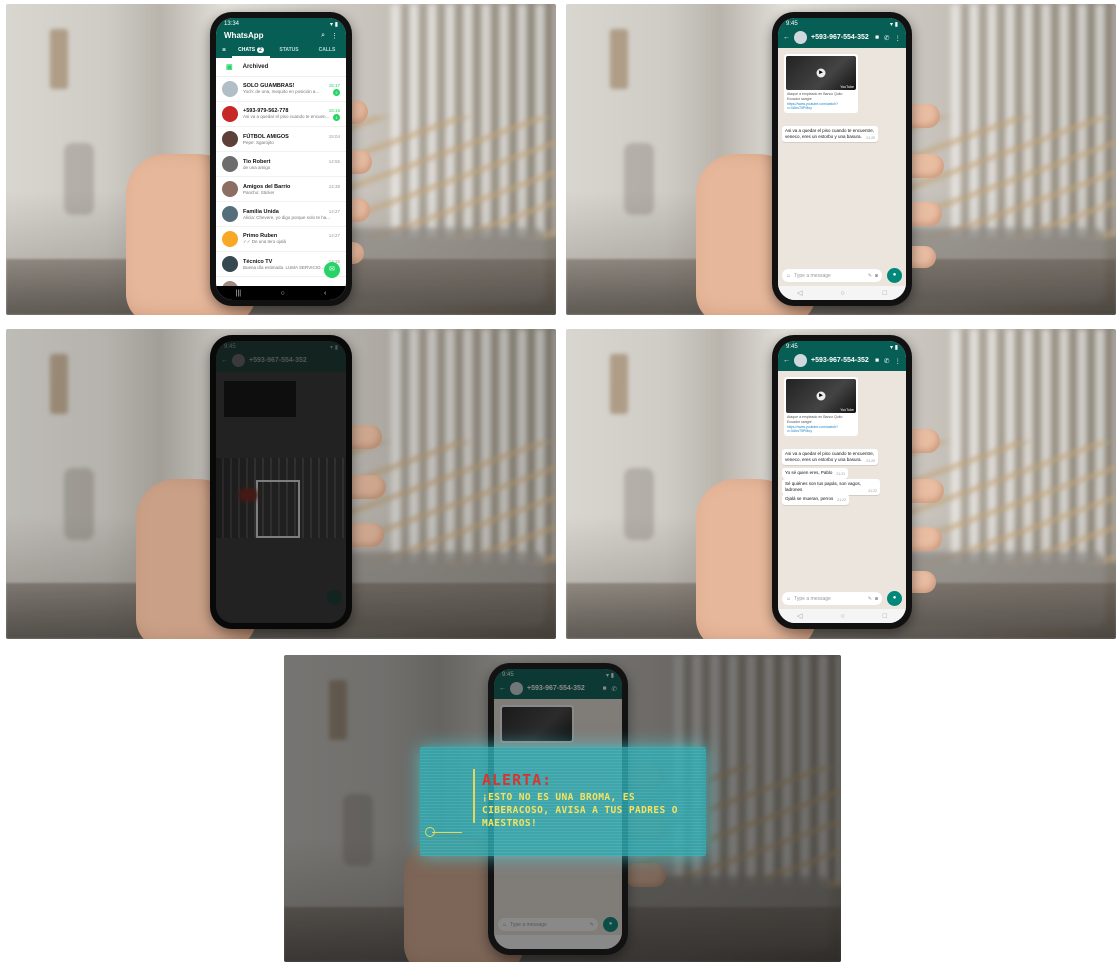 The width and height of the screenshot is (1118, 964). Describe the element at coordinates (259, 192) in the screenshot. I see `chat-preview: Pancho: Sticker` at that location.